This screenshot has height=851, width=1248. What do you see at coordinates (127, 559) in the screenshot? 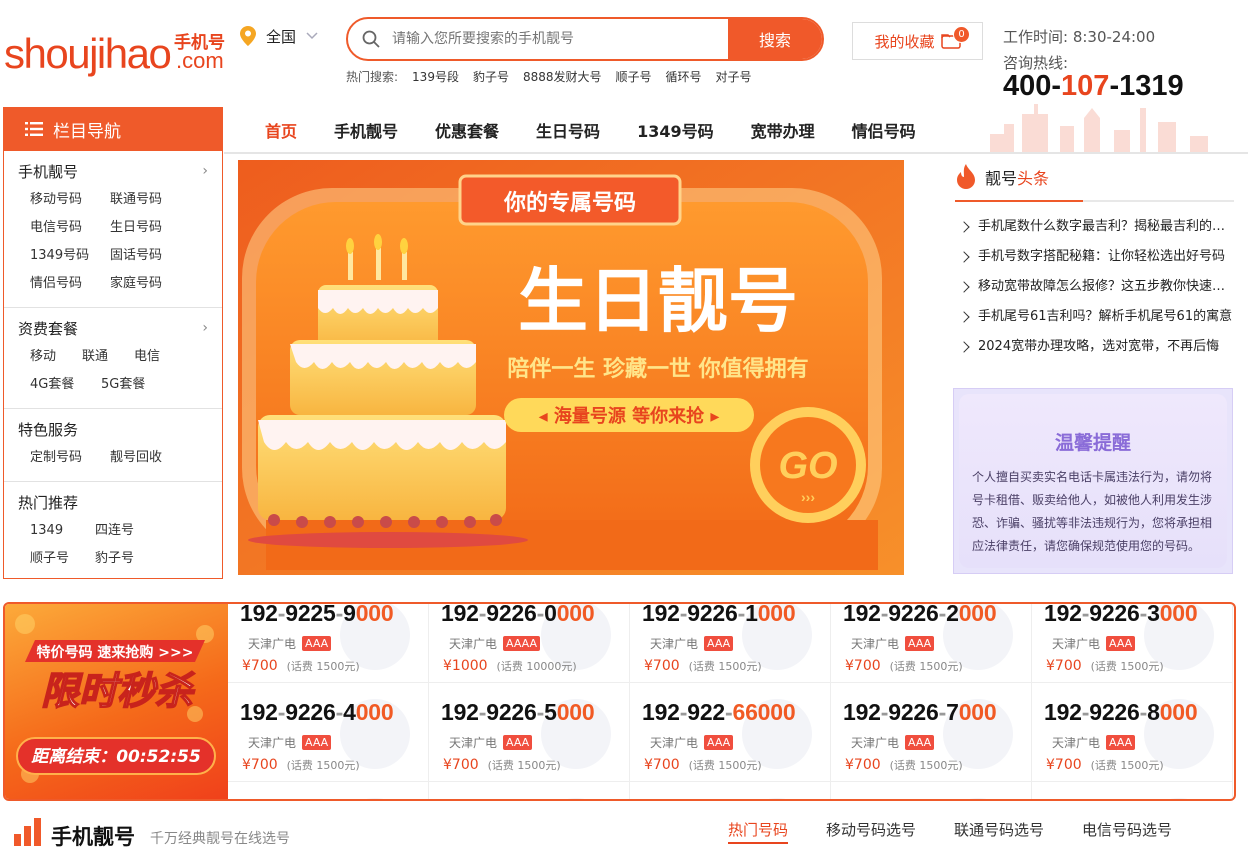
I see `category-link: 豹子号` at bounding box center [127, 559].